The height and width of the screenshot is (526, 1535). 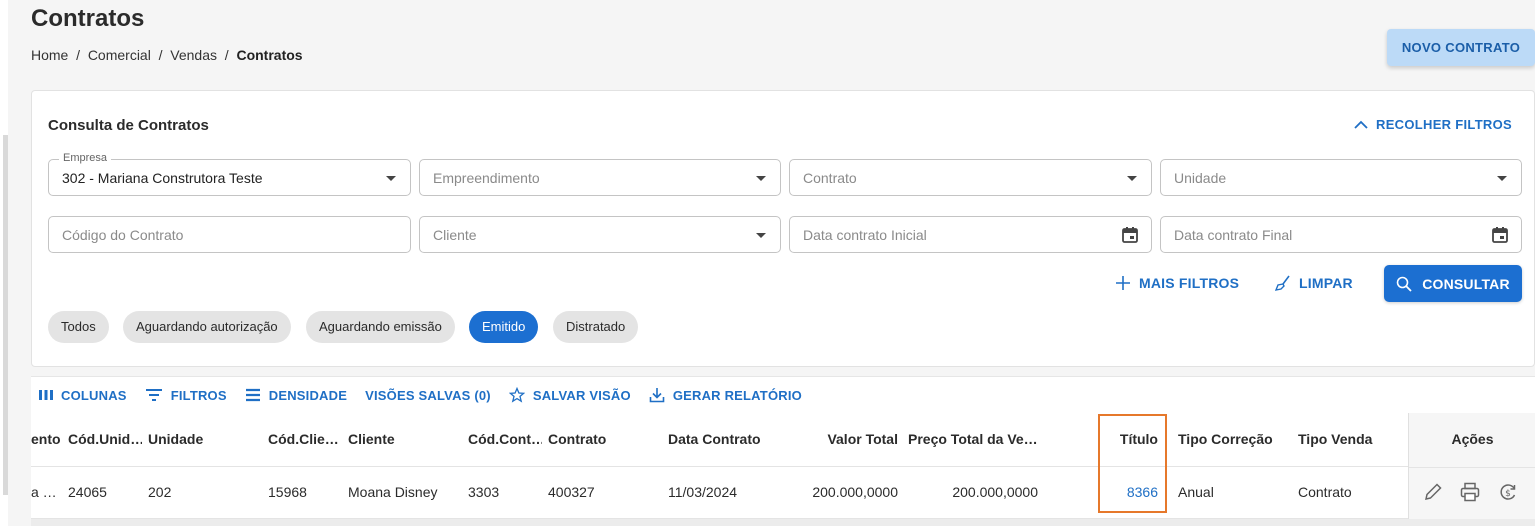 What do you see at coordinates (970, 177) in the screenshot?
I see `contrato-select: Contrato` at bounding box center [970, 177].